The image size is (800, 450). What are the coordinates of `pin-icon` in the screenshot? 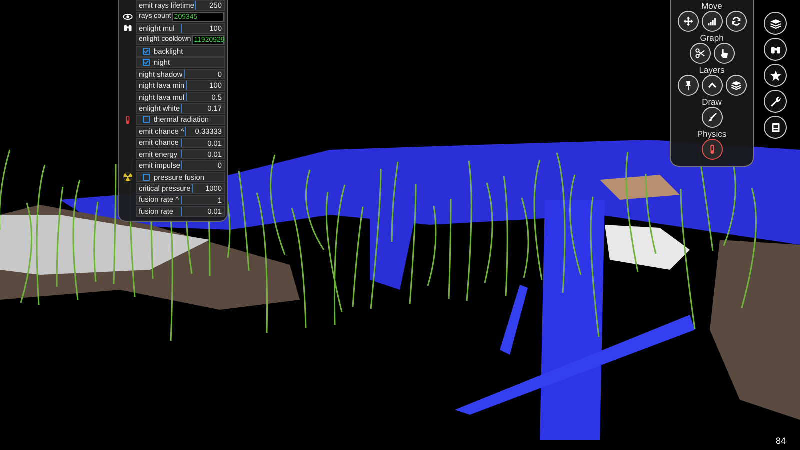 It's located at (688, 85).